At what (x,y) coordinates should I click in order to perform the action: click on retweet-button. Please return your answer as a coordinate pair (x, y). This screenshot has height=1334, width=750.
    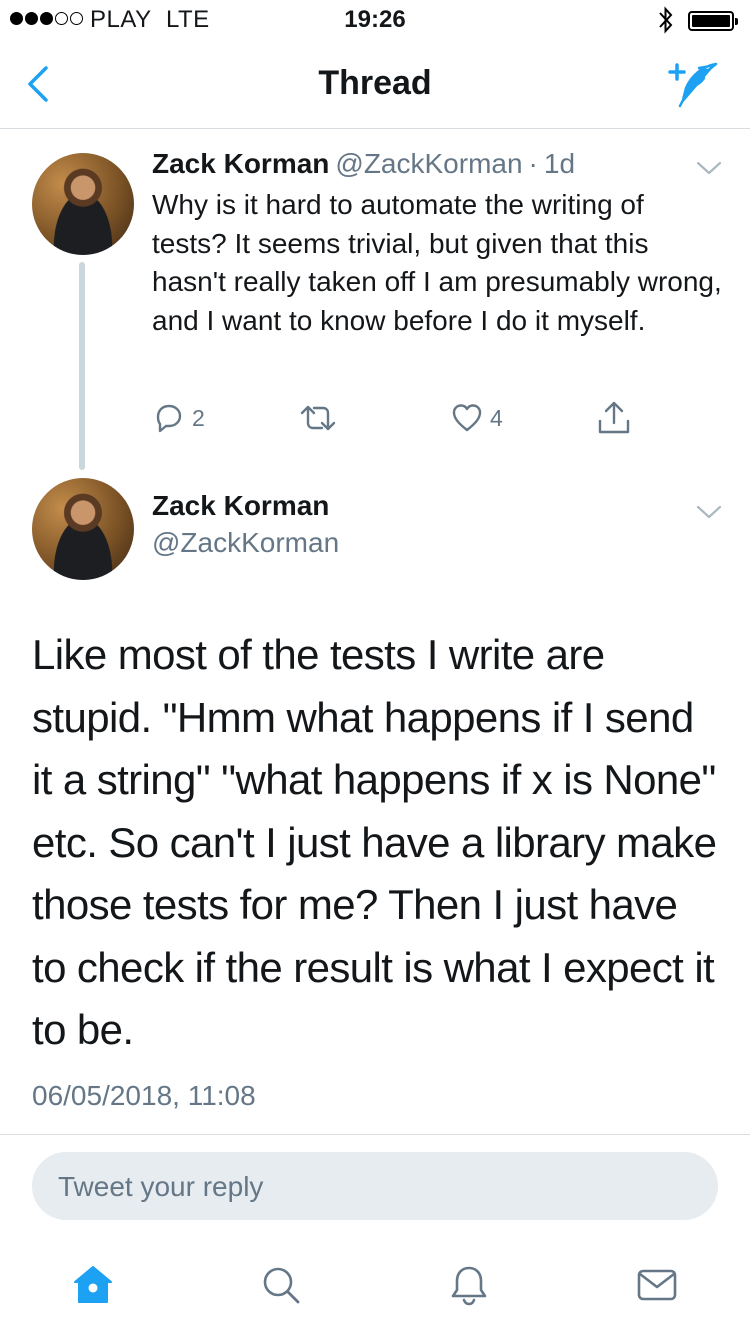
    Looking at the image, I should click on (321, 418).